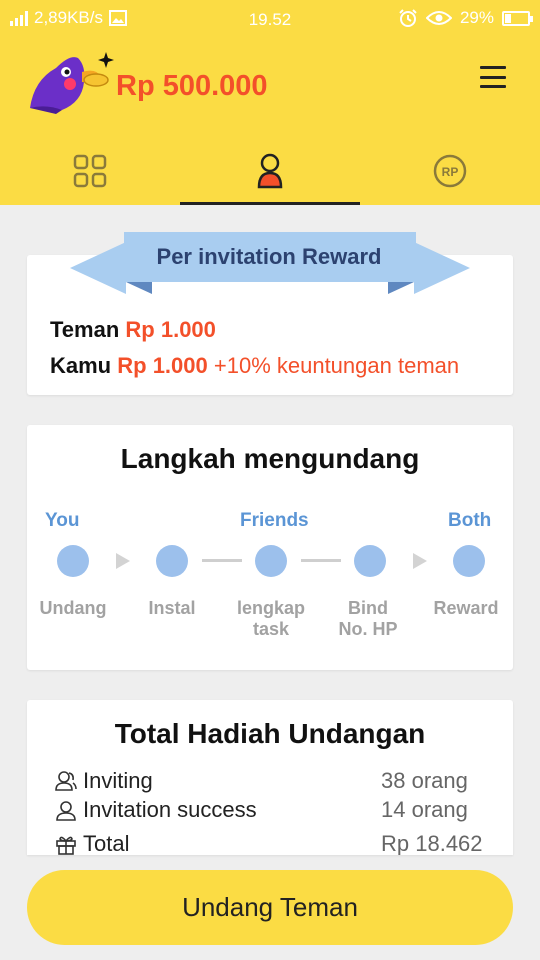 The height and width of the screenshot is (960, 540). I want to click on stat-label-inviting: Inviting, so click(118, 780).